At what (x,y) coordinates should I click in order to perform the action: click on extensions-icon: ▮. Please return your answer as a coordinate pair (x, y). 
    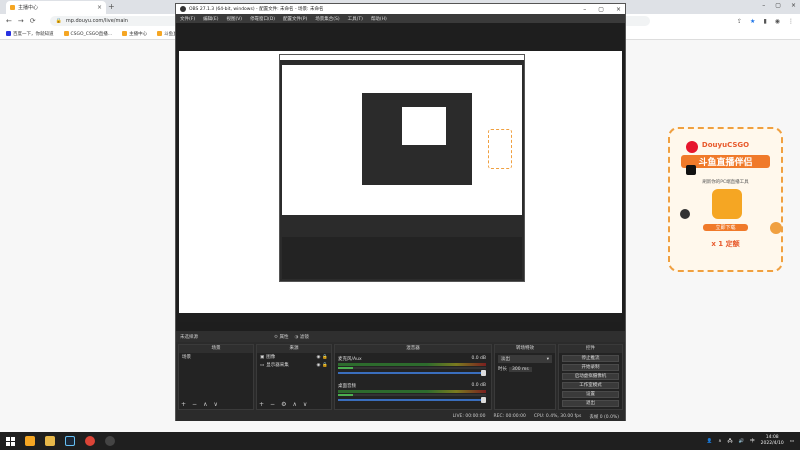
    Looking at the image, I should click on (764, 21).